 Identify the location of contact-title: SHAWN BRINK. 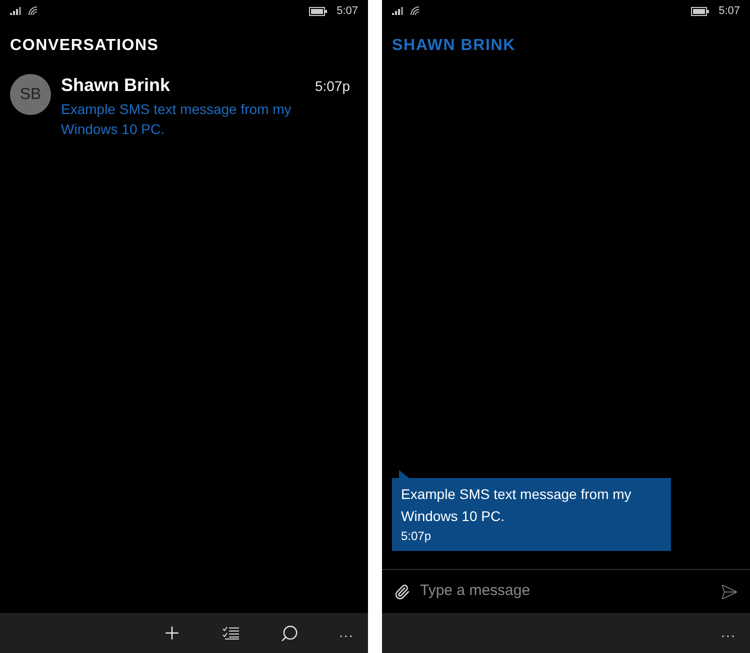
(453, 46).